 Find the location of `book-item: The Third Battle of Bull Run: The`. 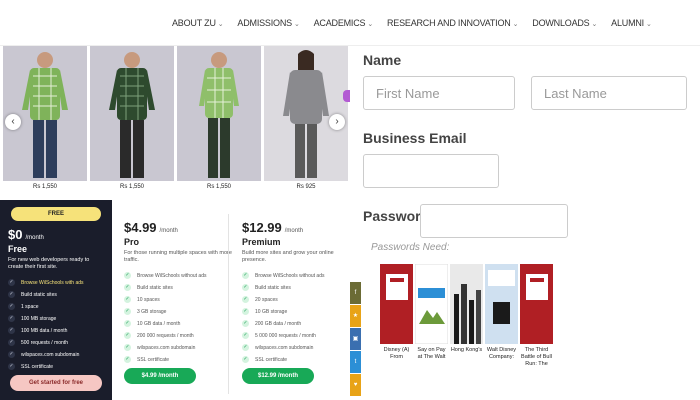

book-item: The Third Battle of Bull Run: The is located at coordinates (536, 316).